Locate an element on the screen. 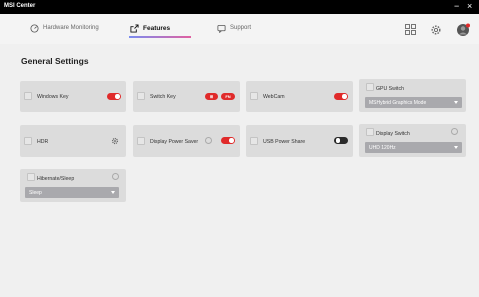 The image size is (479, 297). hibernate-sleep-selected-value: Sleep is located at coordinates (35, 192).